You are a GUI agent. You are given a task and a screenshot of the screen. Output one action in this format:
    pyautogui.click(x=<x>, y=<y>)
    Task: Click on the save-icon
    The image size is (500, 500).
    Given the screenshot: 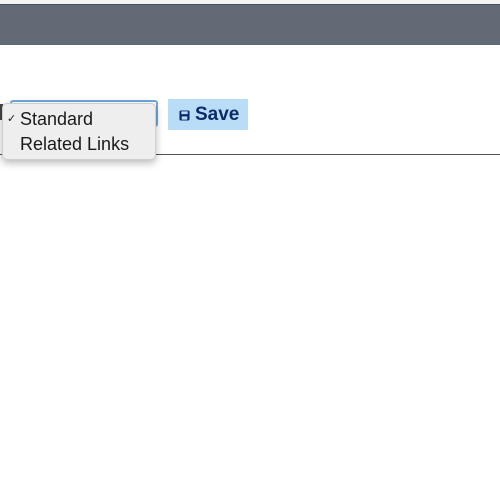 What is the action you would take?
    pyautogui.click(x=184, y=115)
    